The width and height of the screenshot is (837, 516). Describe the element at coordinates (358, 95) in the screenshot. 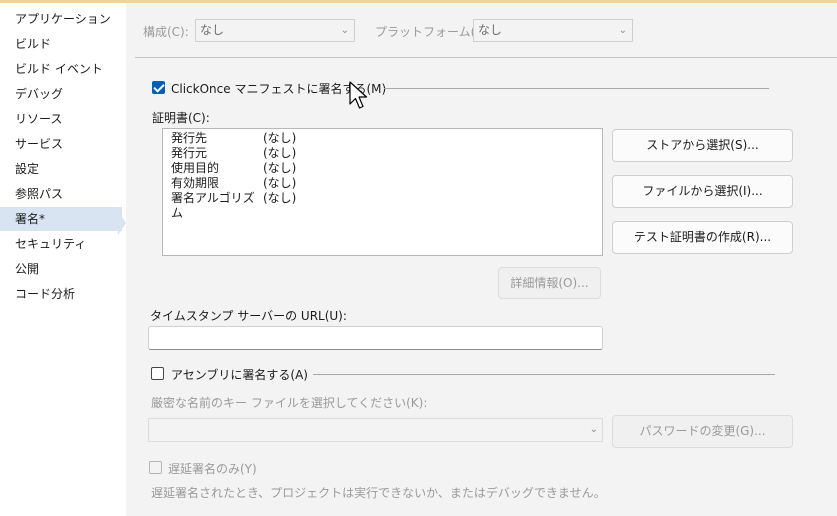

I see `mouse-pointer-icon` at that location.